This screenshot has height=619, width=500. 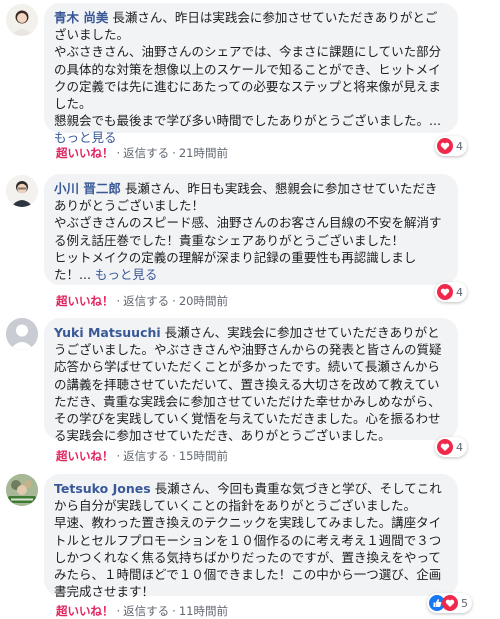 What do you see at coordinates (87, 188) in the screenshot?
I see `comment-author: 小川 晋二郎` at bounding box center [87, 188].